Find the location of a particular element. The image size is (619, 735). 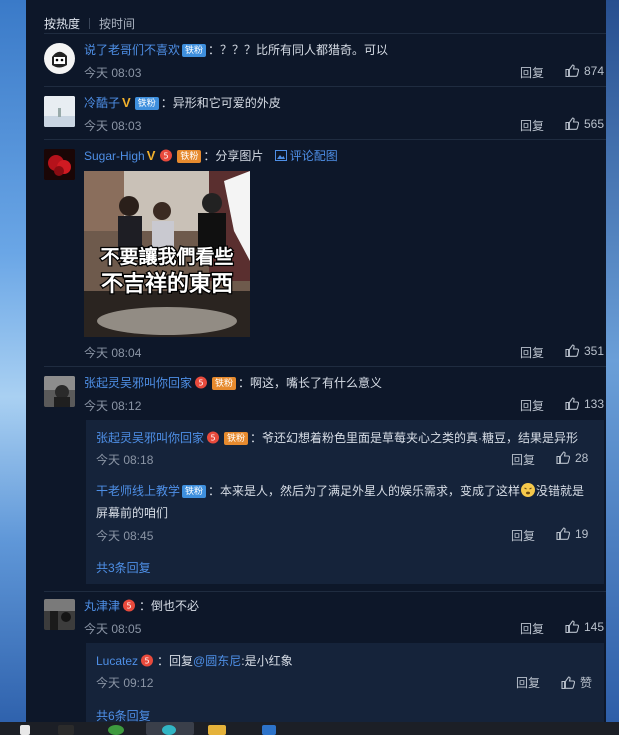

comment-user: Sugar-High is located at coordinates (114, 156).